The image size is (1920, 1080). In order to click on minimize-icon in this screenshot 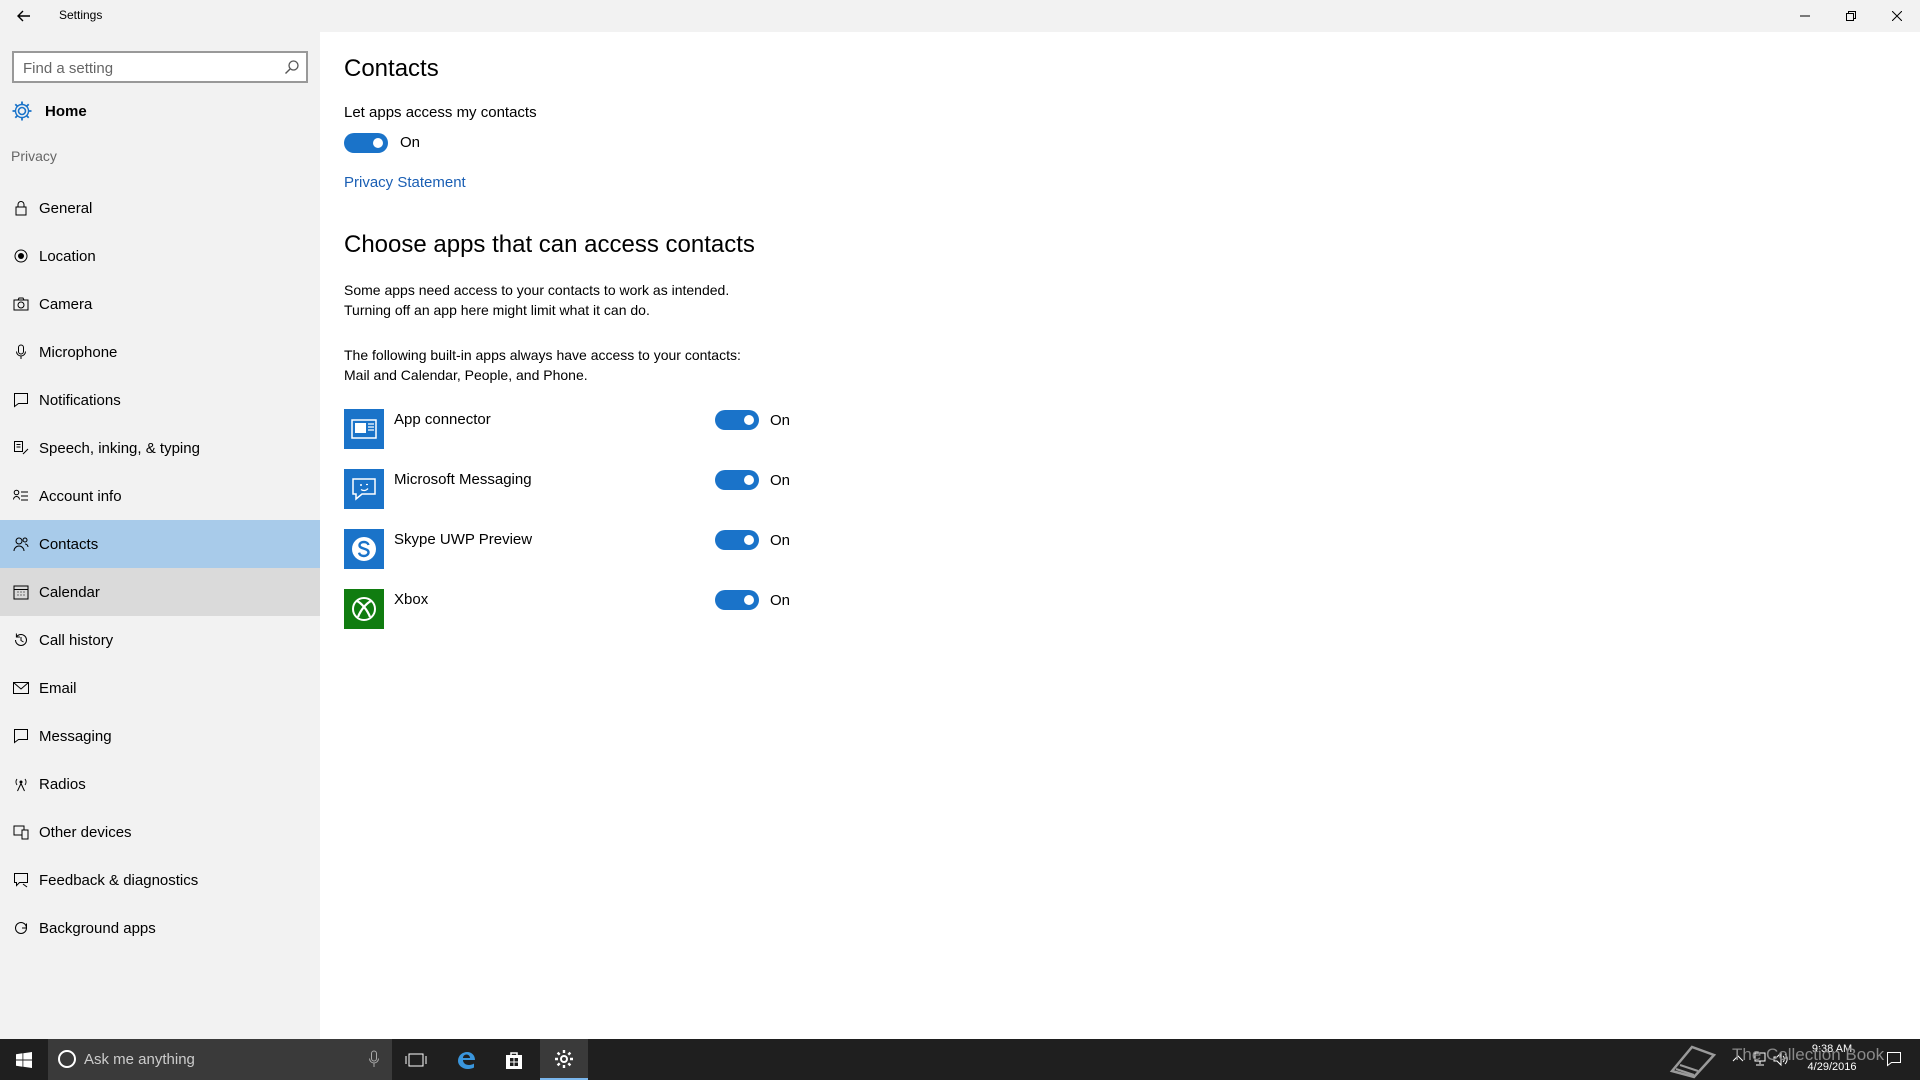, I will do `click(1805, 16)`.